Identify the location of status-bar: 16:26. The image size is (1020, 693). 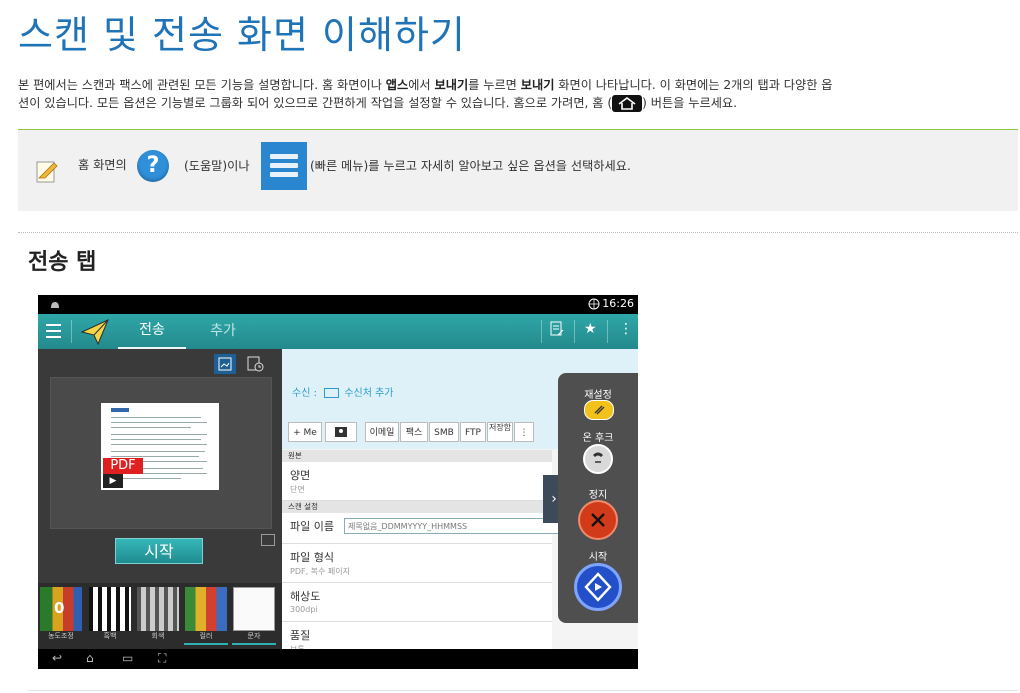
(338, 304).